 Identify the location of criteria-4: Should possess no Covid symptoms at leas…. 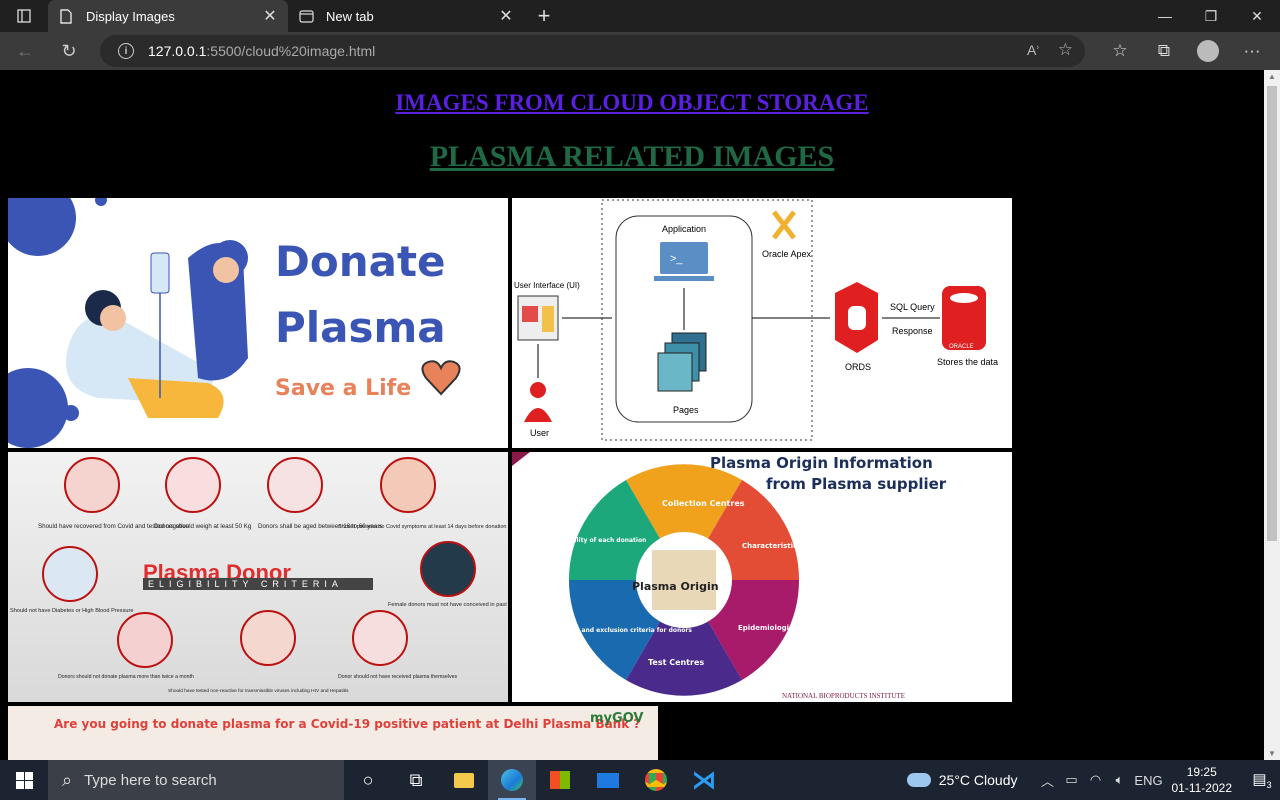
(422, 527).